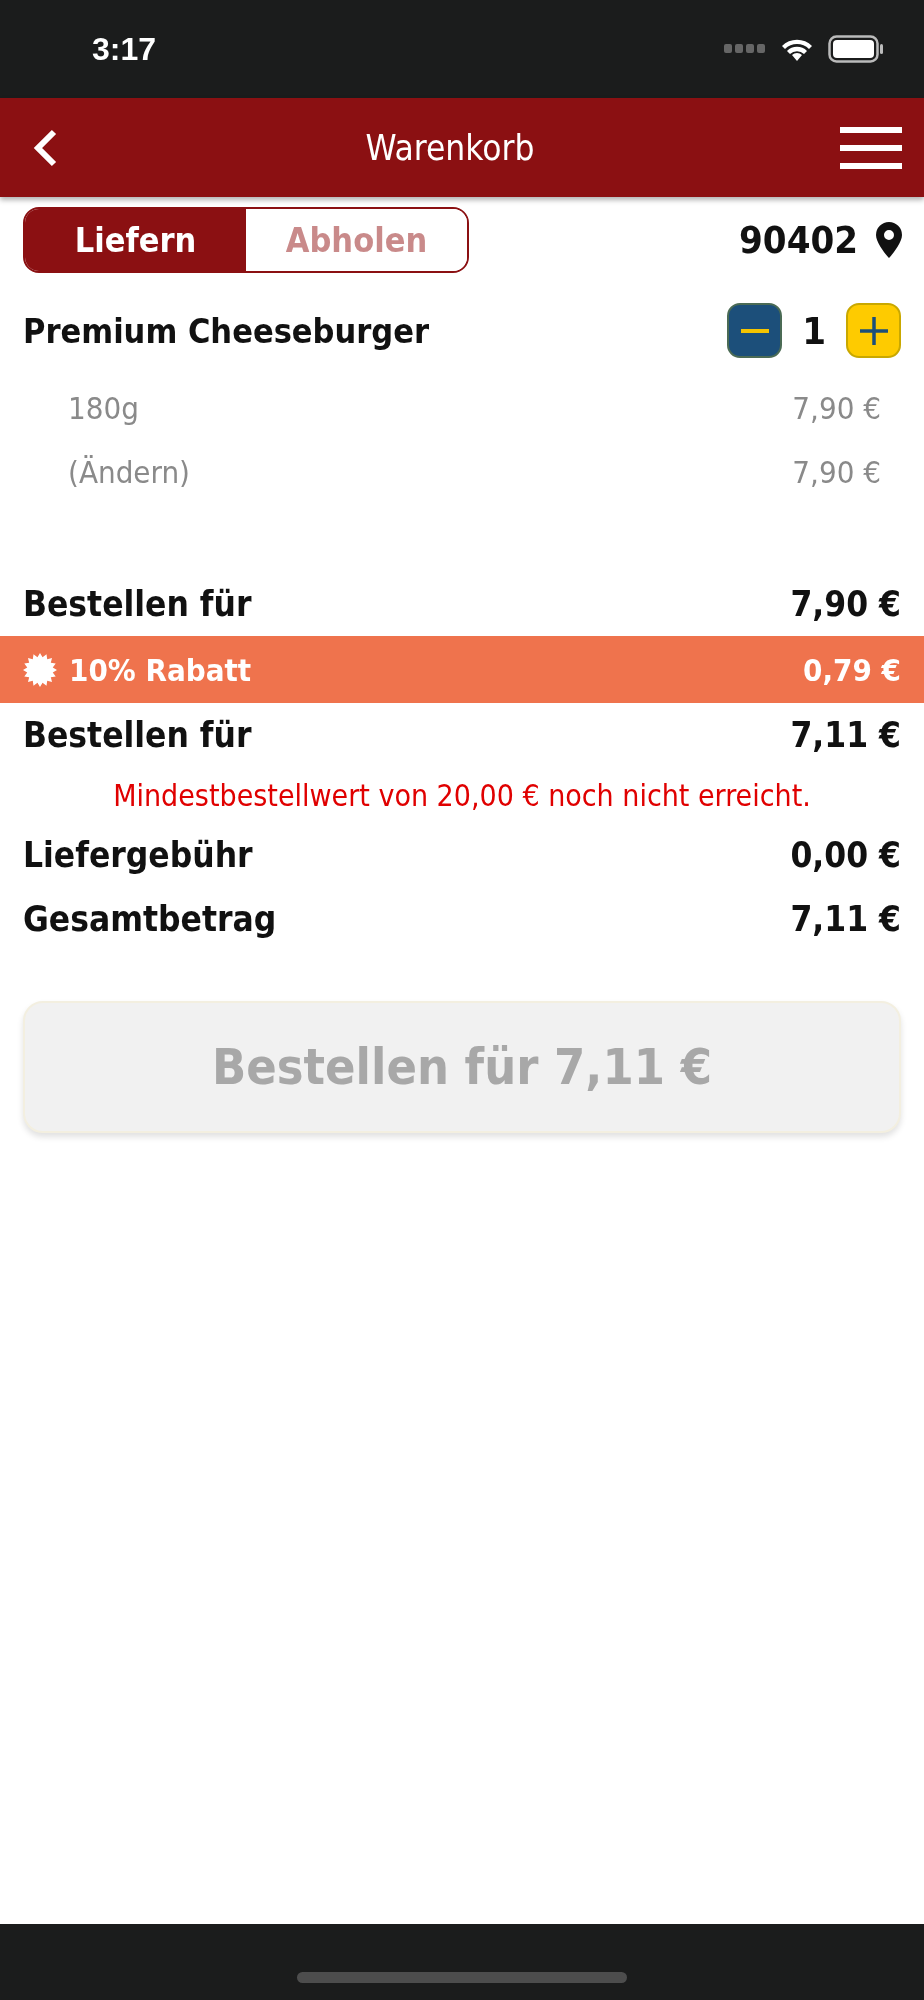  What do you see at coordinates (160, 669) in the screenshot?
I see `discount-label: 10% Rabatt` at bounding box center [160, 669].